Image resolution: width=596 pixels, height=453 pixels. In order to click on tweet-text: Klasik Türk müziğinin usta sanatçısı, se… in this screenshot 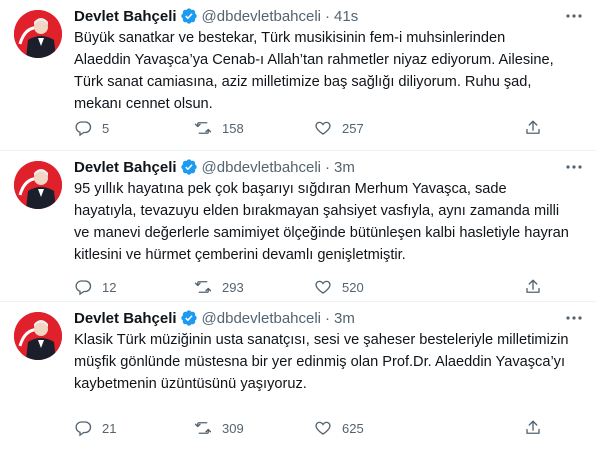, I will do `click(321, 362)`.